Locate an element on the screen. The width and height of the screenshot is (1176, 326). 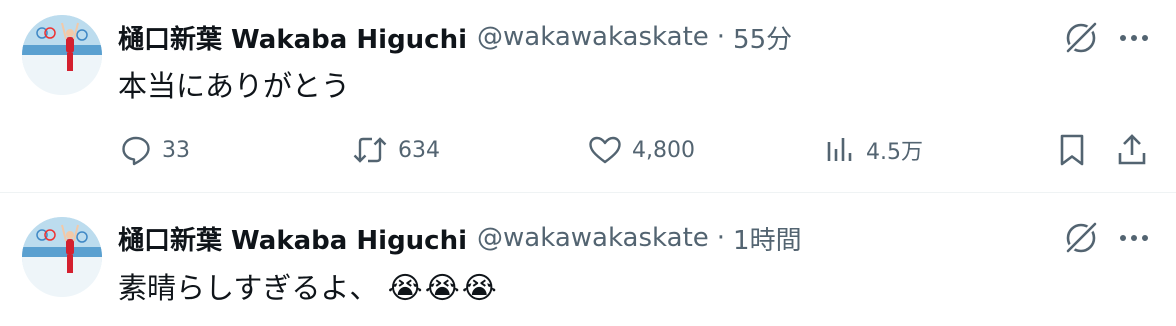
crying-emoji: 😭😭😭 is located at coordinates (443, 288).